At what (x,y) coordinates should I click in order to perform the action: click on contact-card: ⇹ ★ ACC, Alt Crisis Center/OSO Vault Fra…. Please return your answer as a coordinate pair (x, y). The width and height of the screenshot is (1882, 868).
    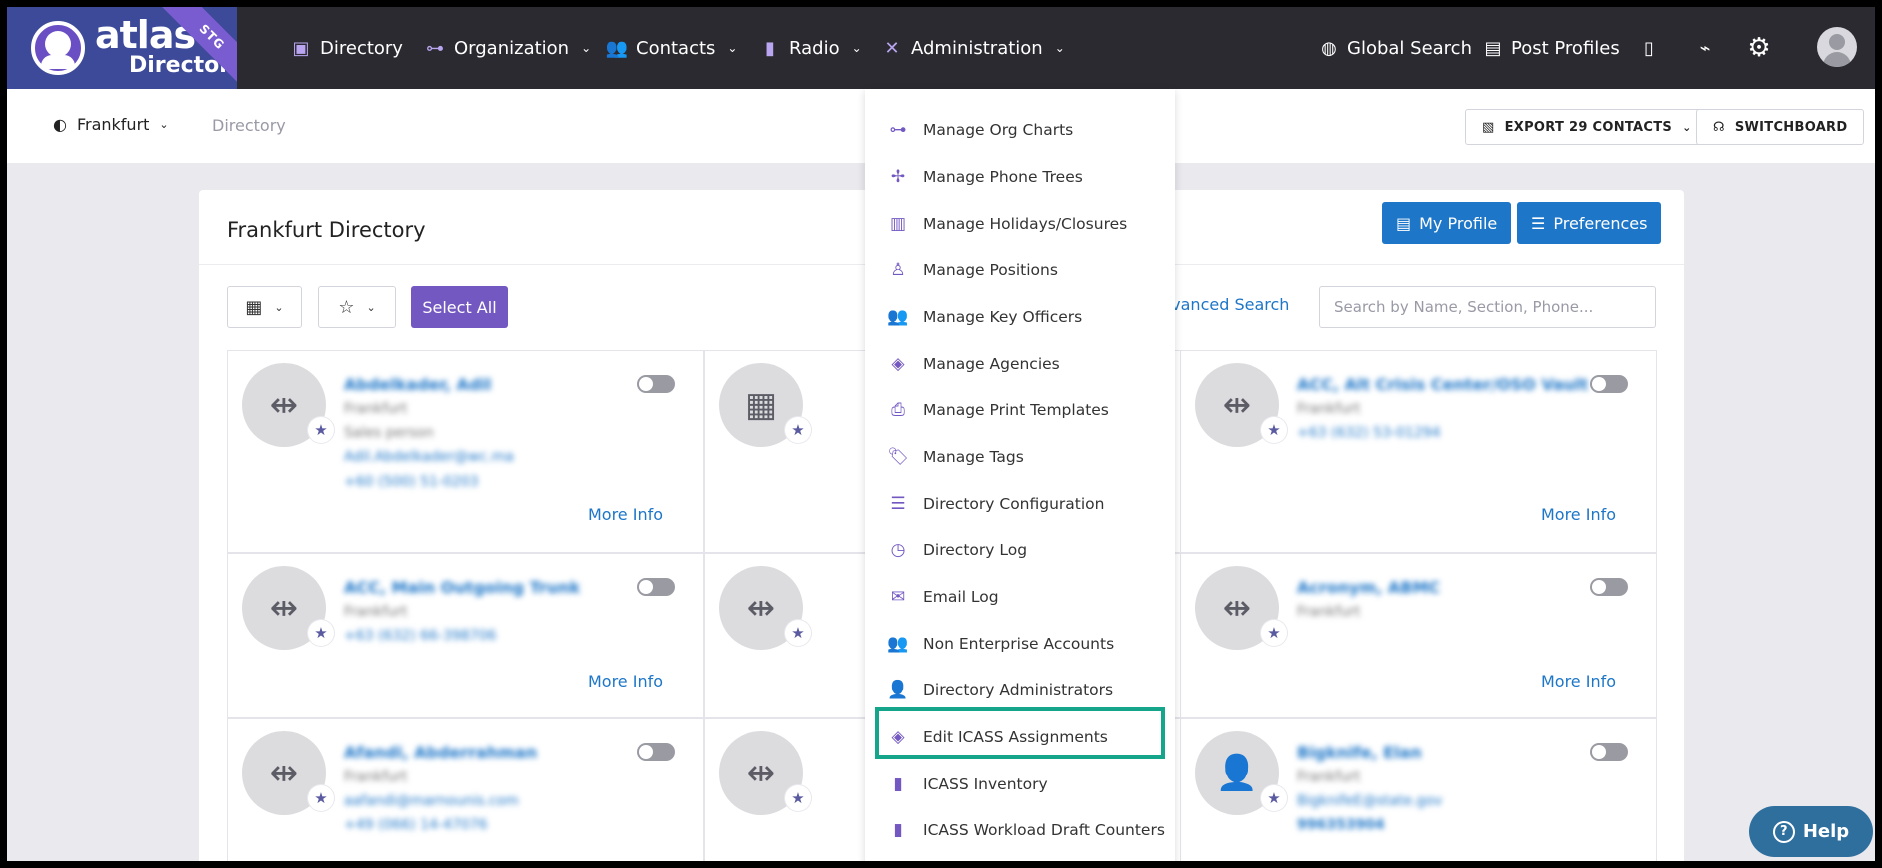
    Looking at the image, I should click on (1418, 451).